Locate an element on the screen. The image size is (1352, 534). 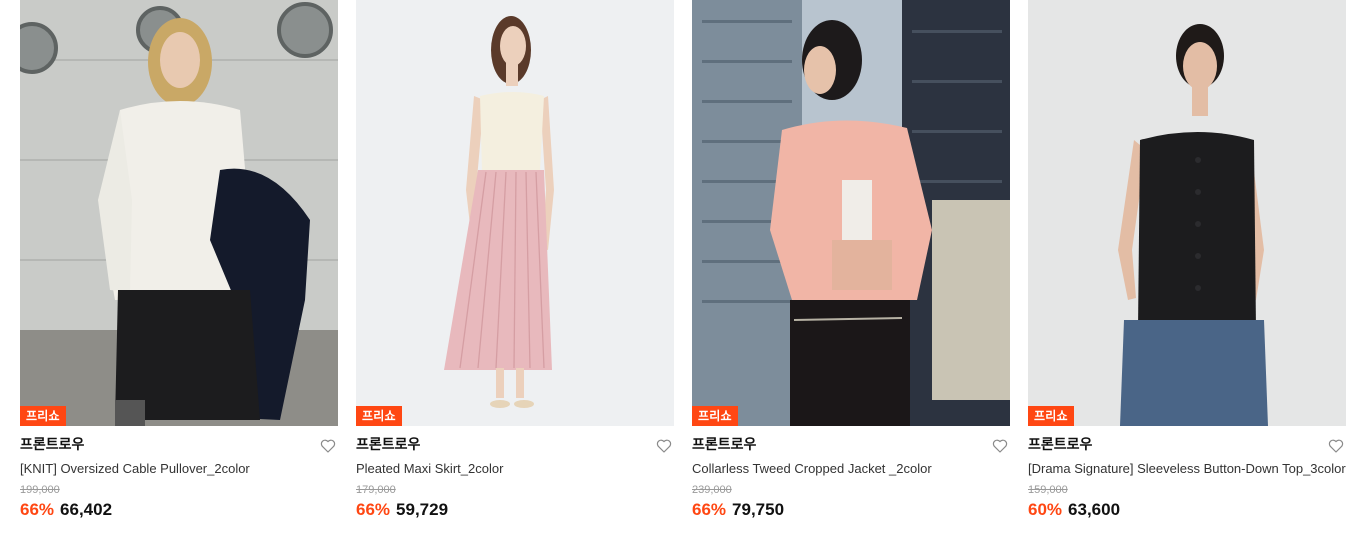
original-price: 239,000 is located at coordinates (712, 490).